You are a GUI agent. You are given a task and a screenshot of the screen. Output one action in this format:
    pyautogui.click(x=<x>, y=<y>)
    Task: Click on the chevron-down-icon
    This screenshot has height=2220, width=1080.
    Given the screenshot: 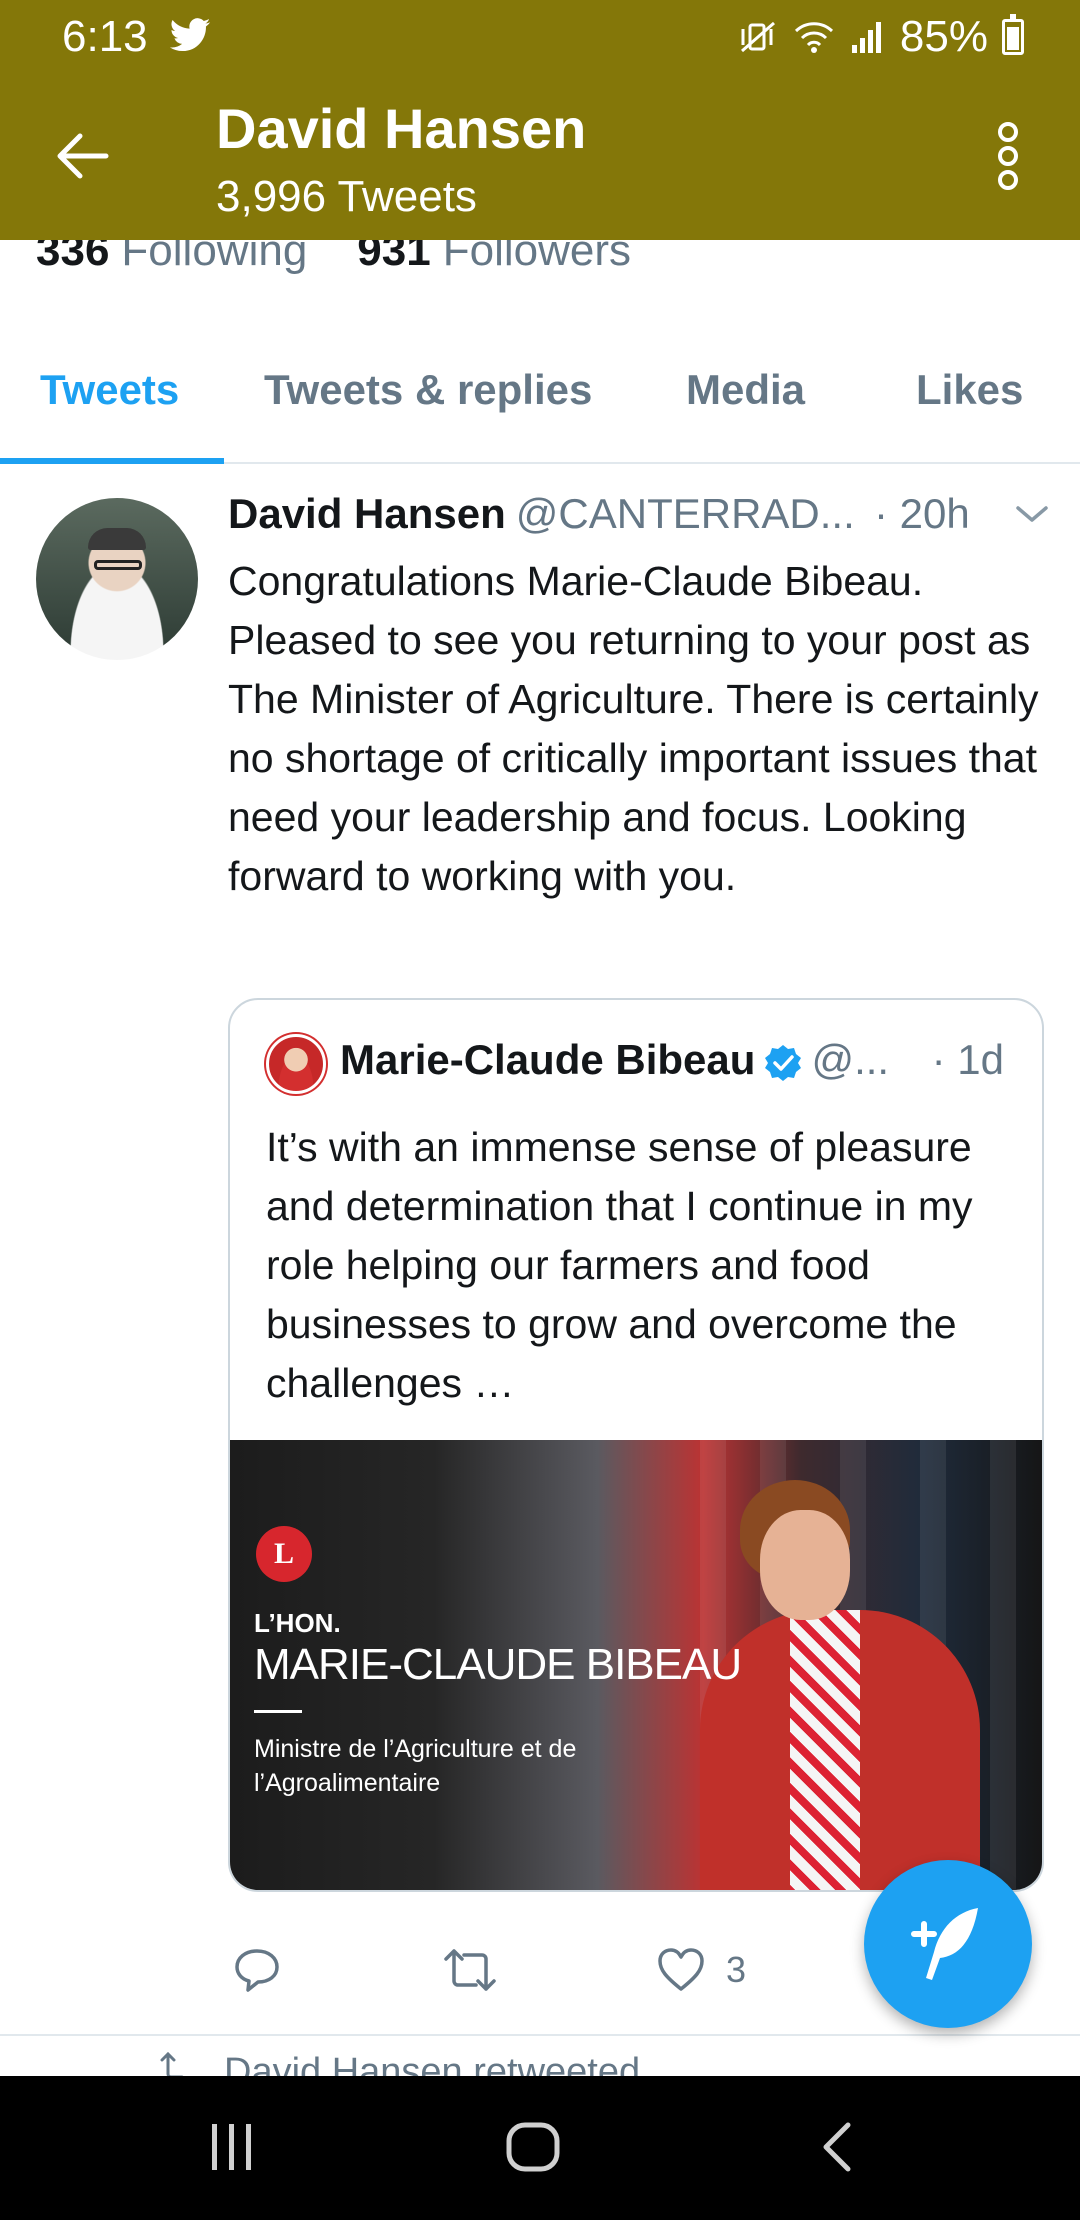 What is the action you would take?
    pyautogui.click(x=1032, y=514)
    